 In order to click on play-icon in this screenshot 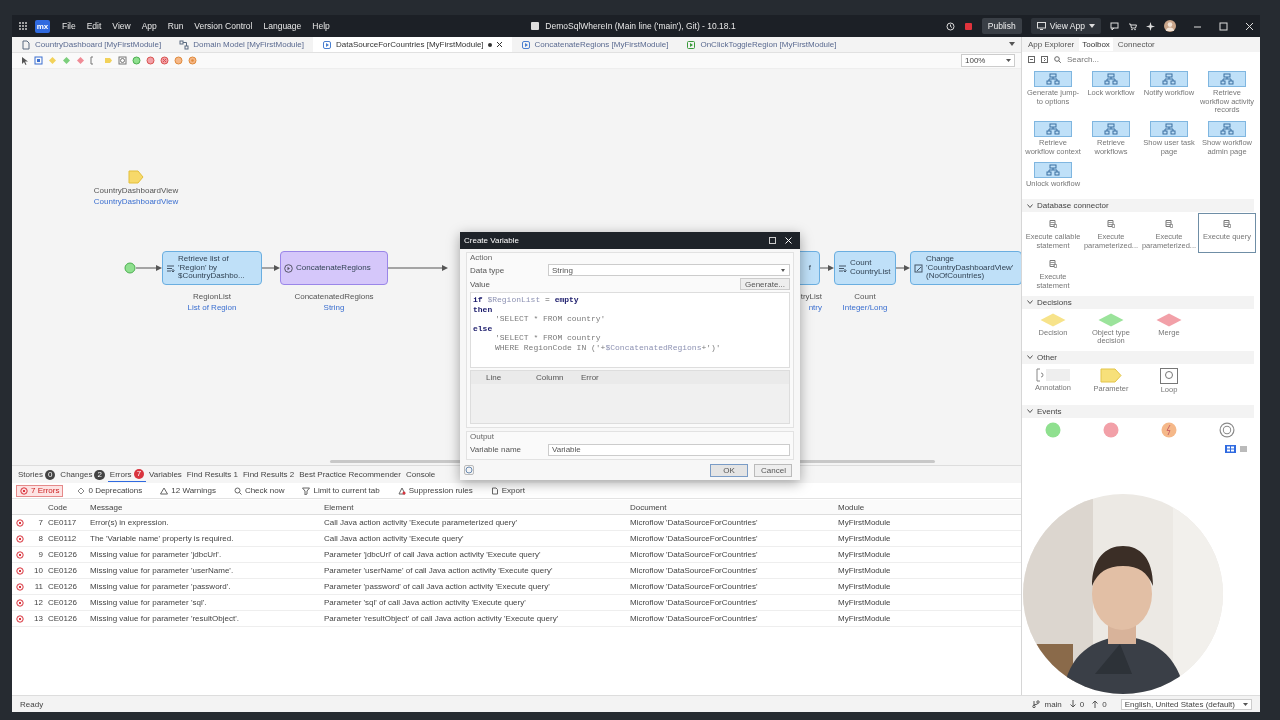, I will do `click(288, 268)`.